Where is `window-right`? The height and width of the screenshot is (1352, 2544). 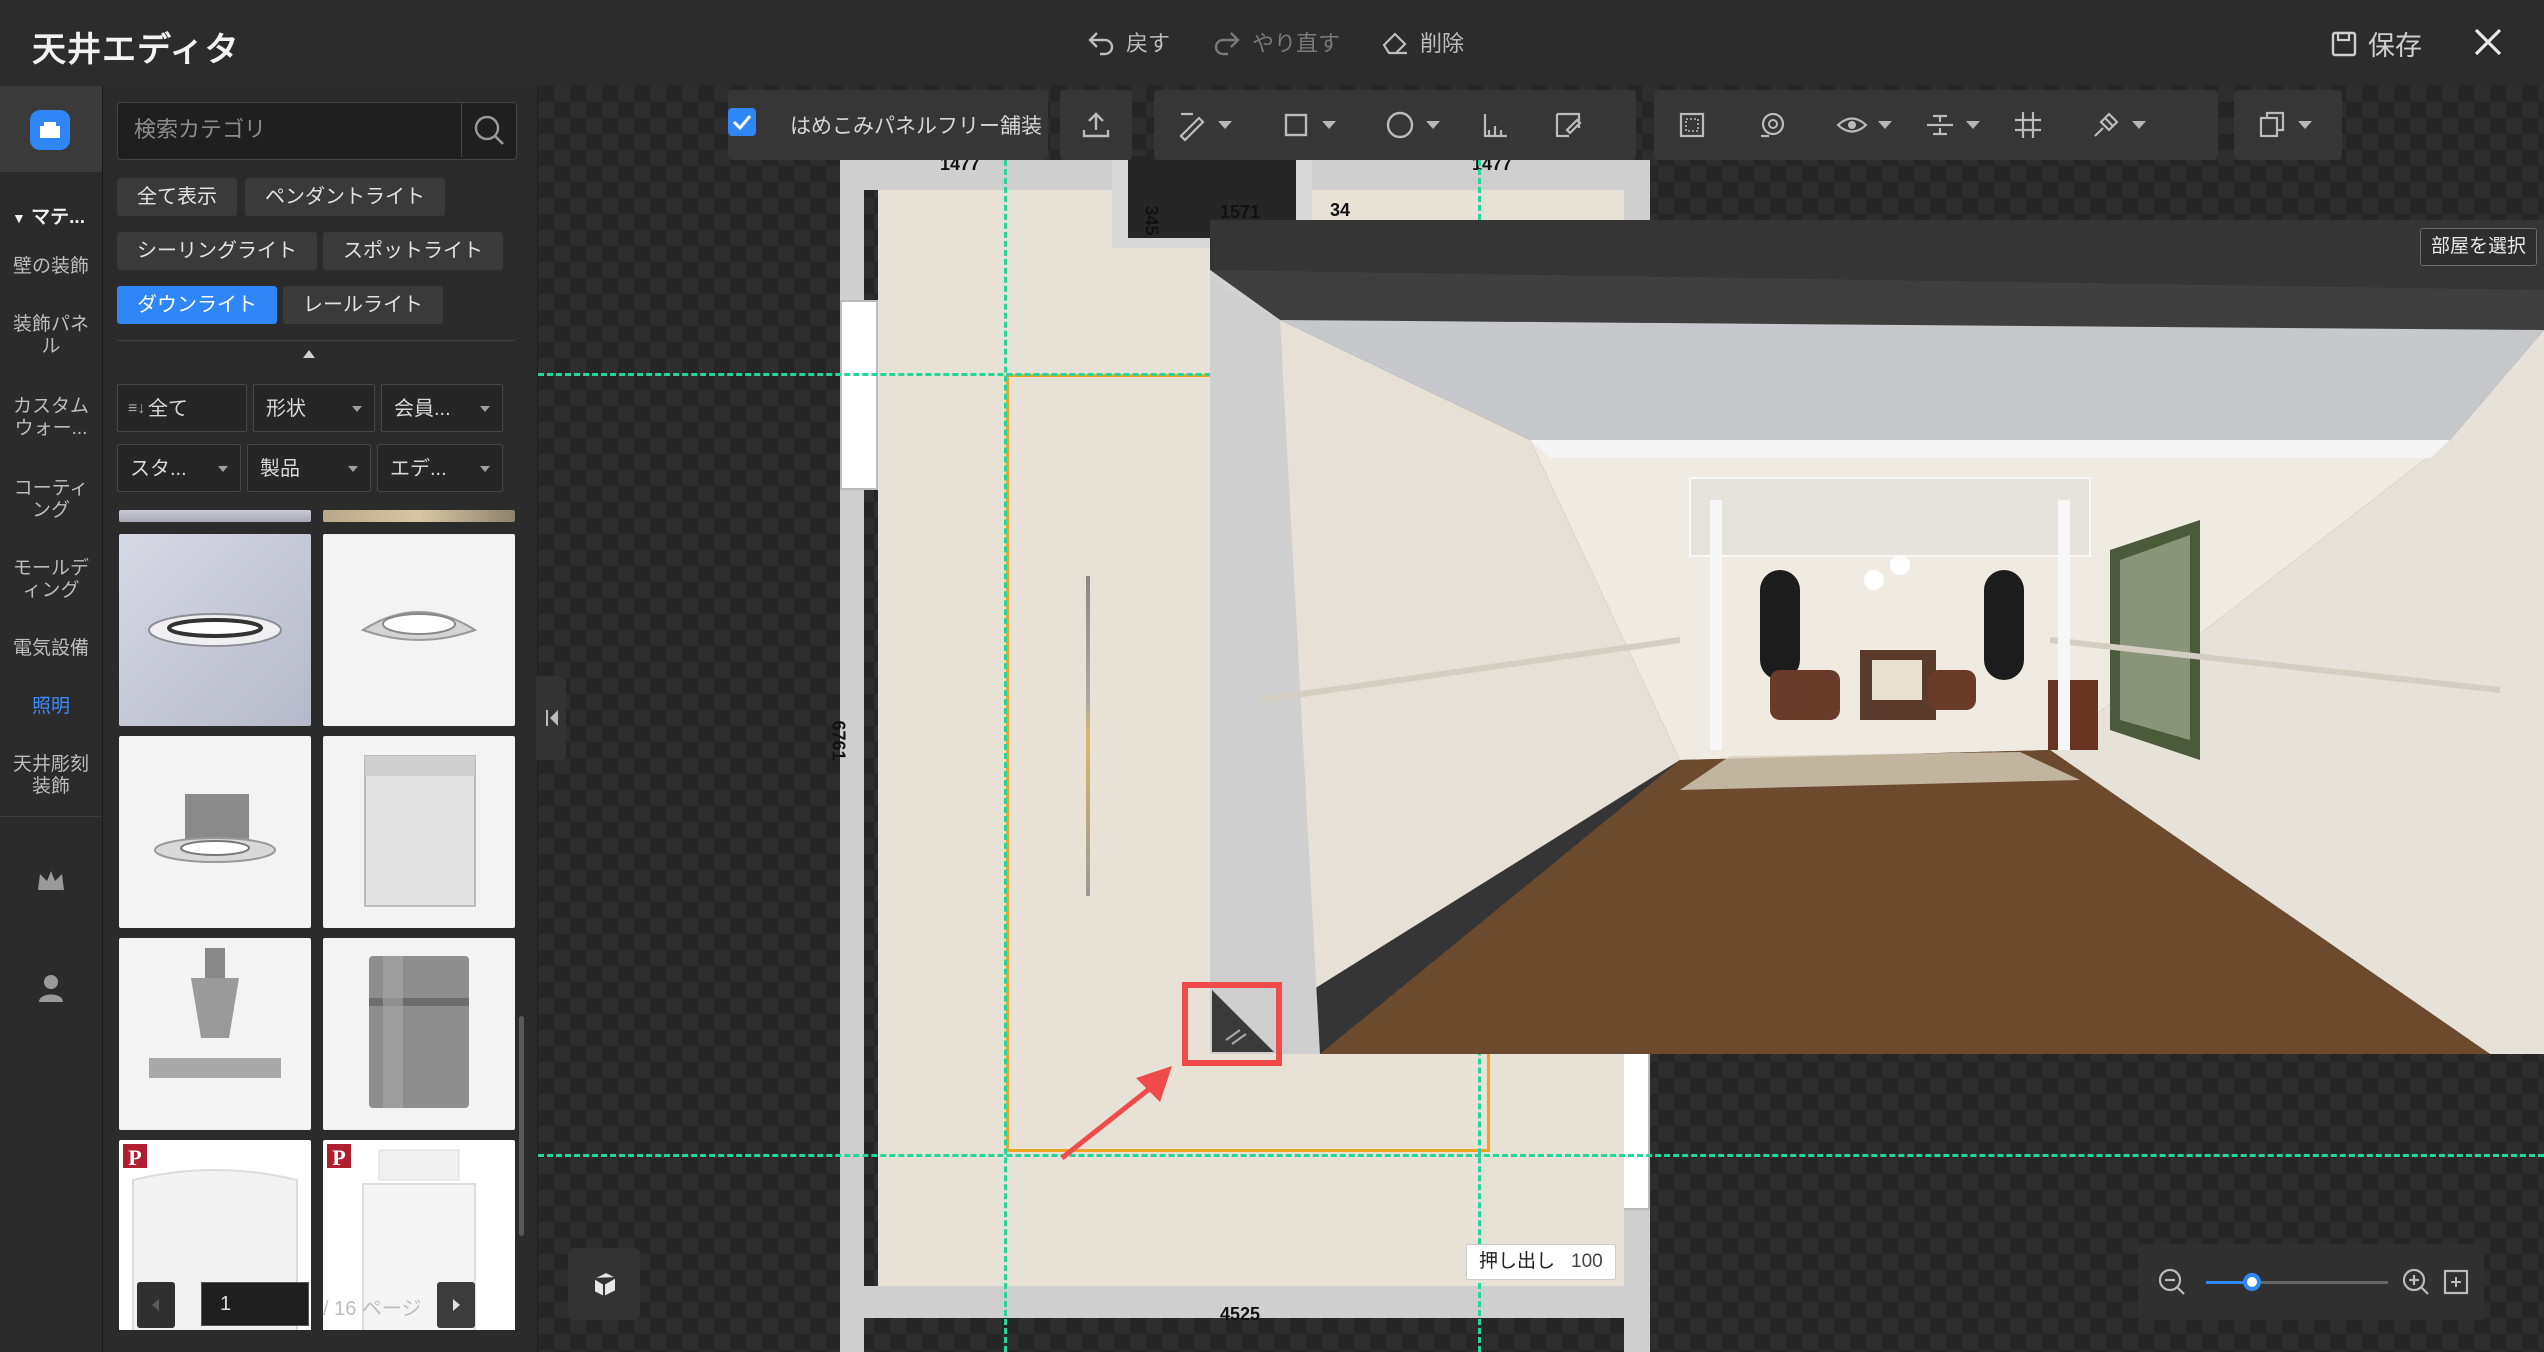 window-right is located at coordinates (1635, 1125).